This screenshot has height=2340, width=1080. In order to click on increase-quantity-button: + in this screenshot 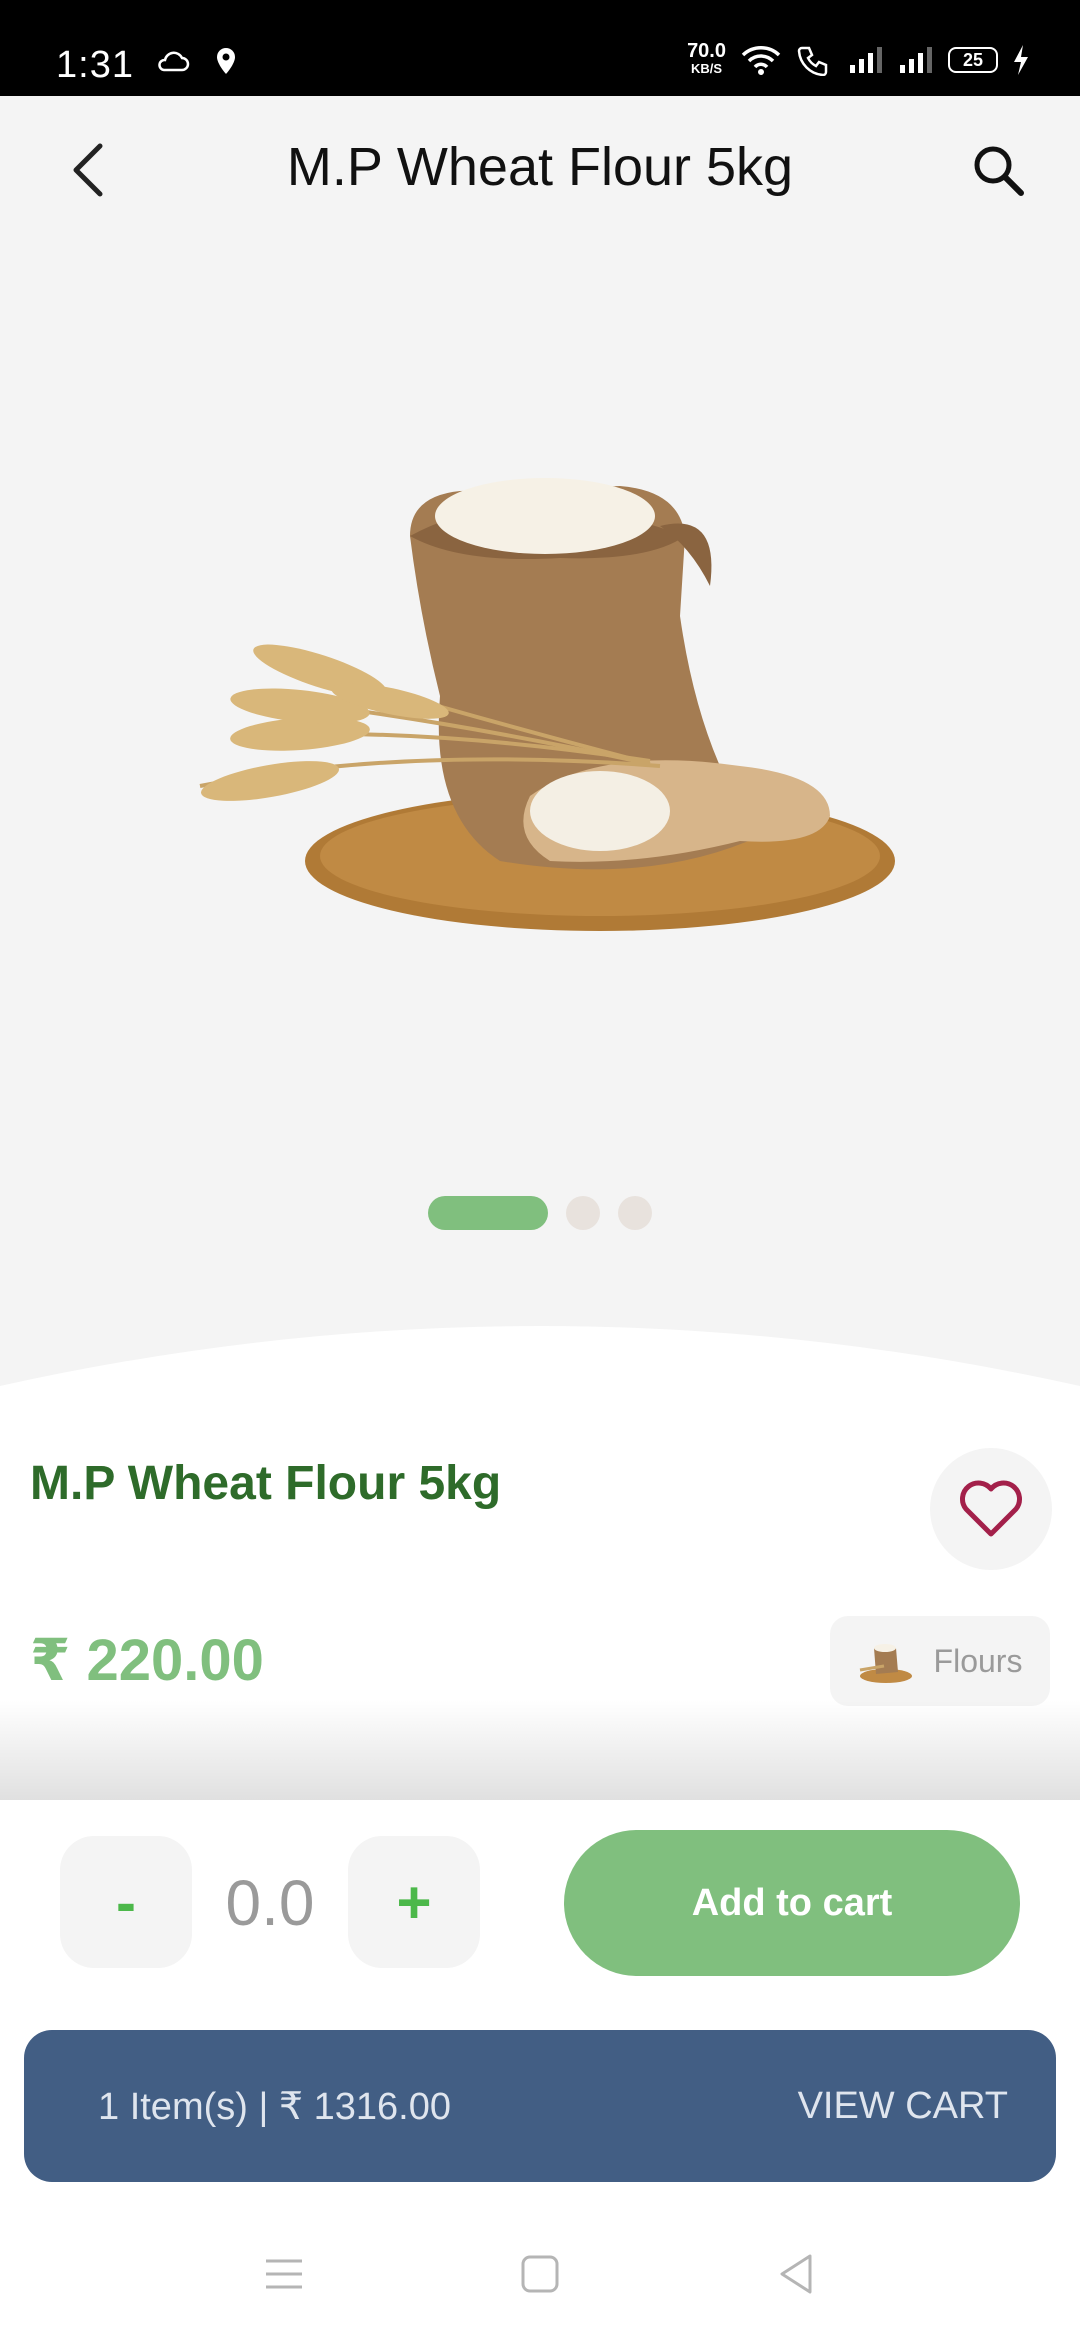, I will do `click(414, 1902)`.